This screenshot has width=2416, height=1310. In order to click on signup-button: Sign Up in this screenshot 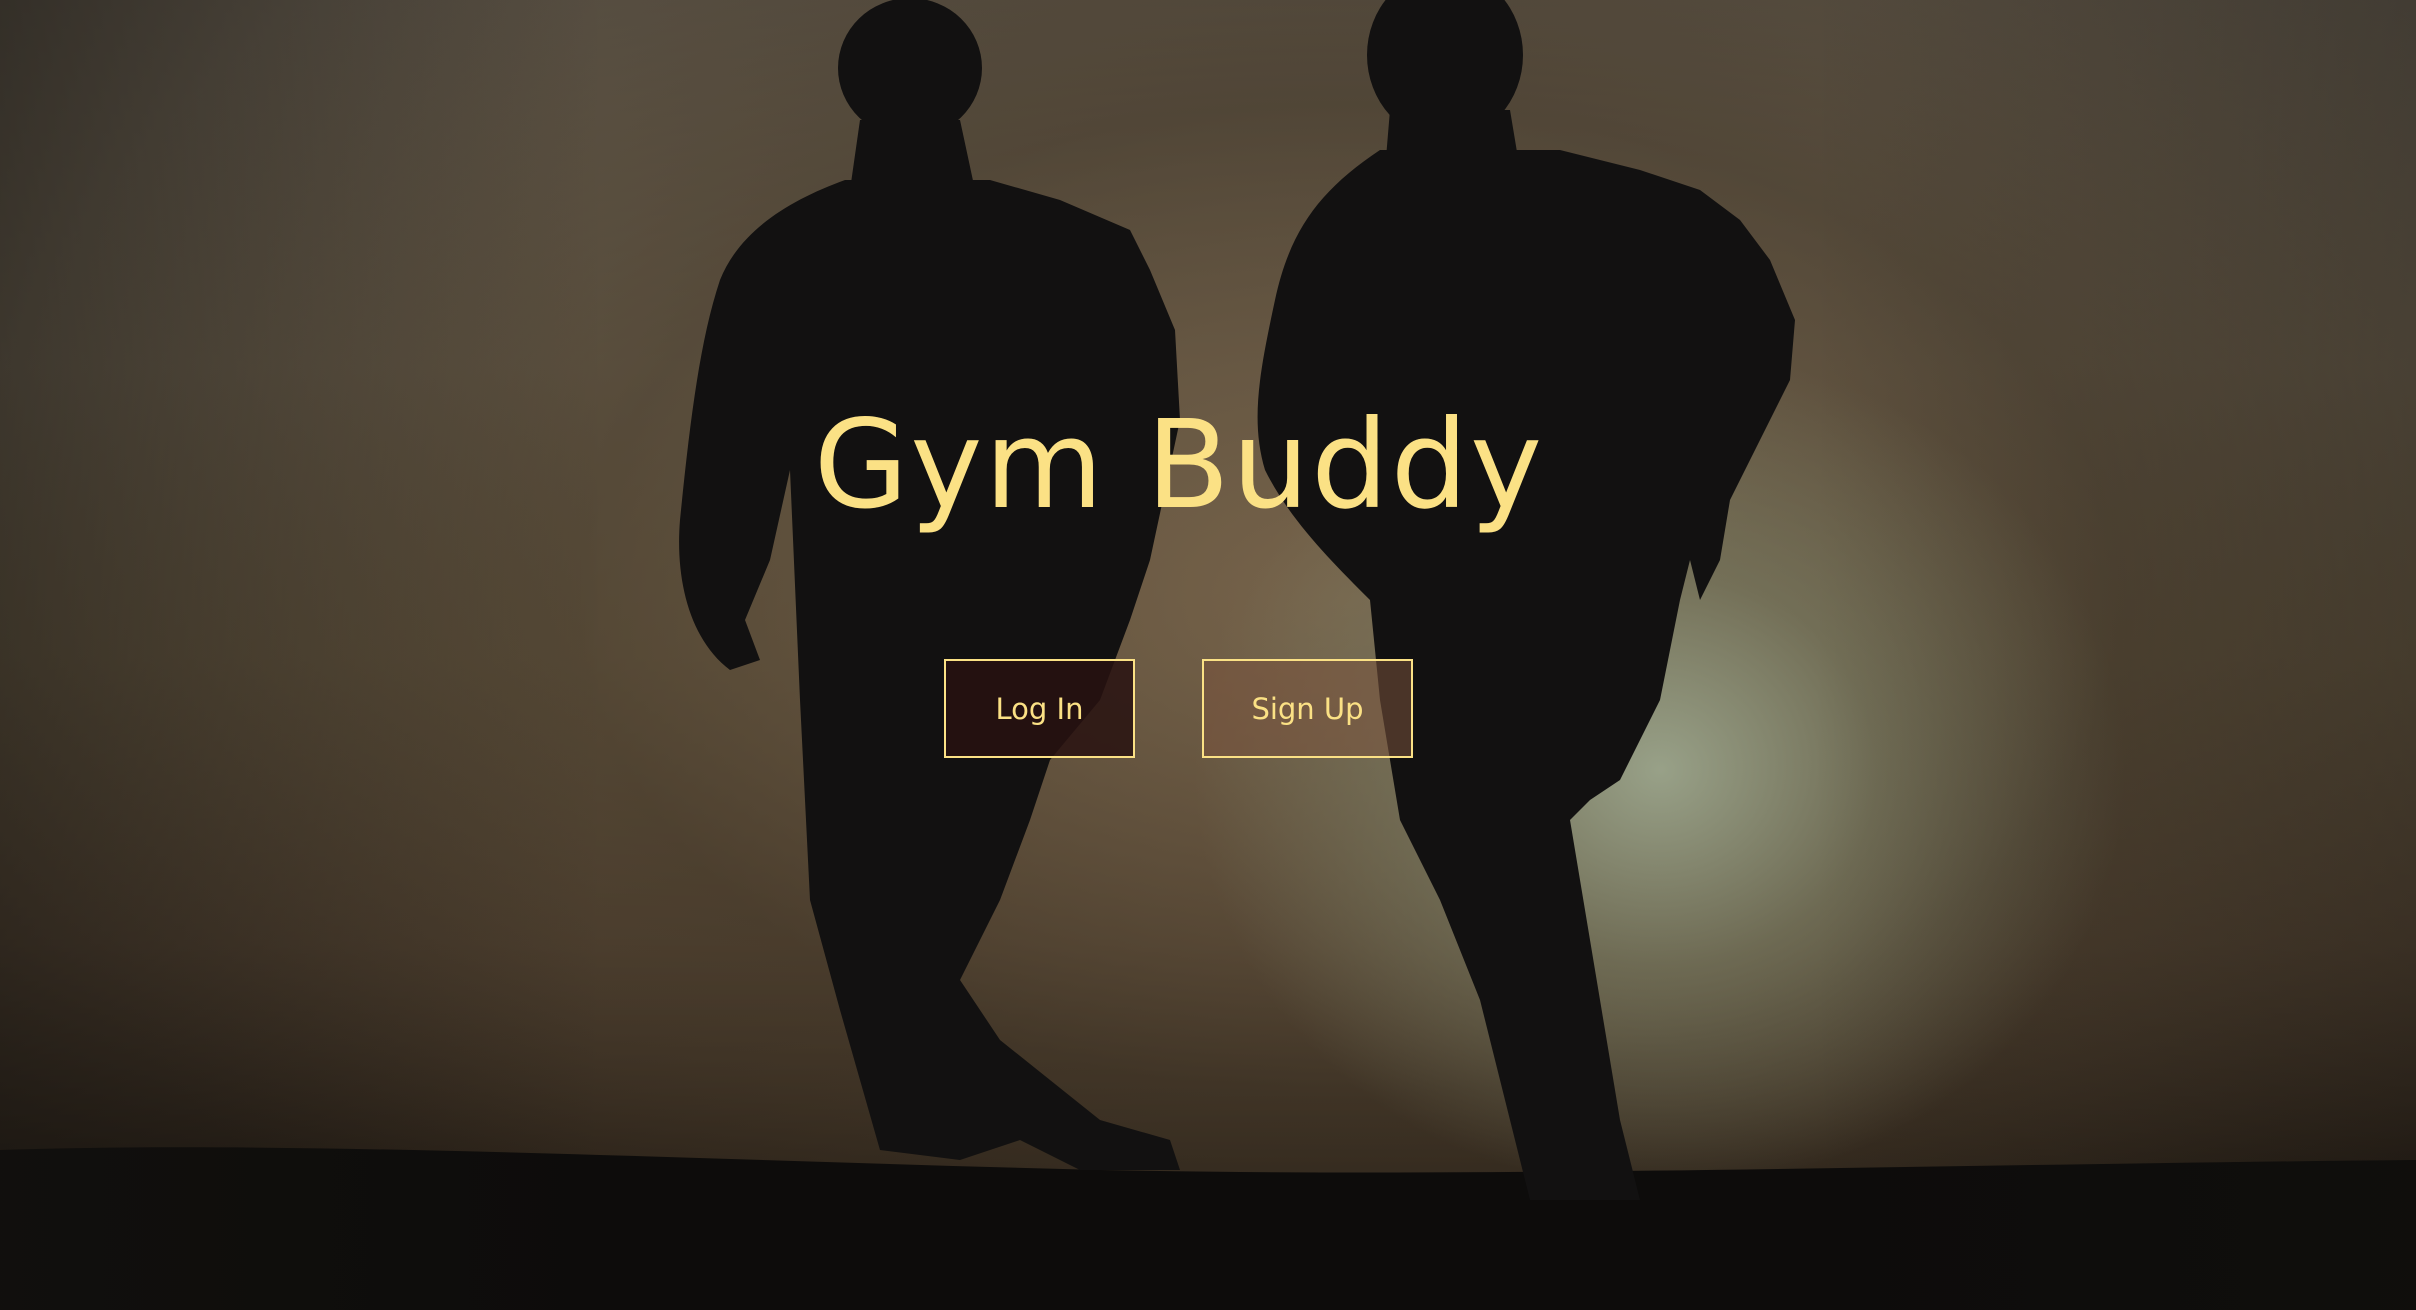, I will do `click(1307, 708)`.